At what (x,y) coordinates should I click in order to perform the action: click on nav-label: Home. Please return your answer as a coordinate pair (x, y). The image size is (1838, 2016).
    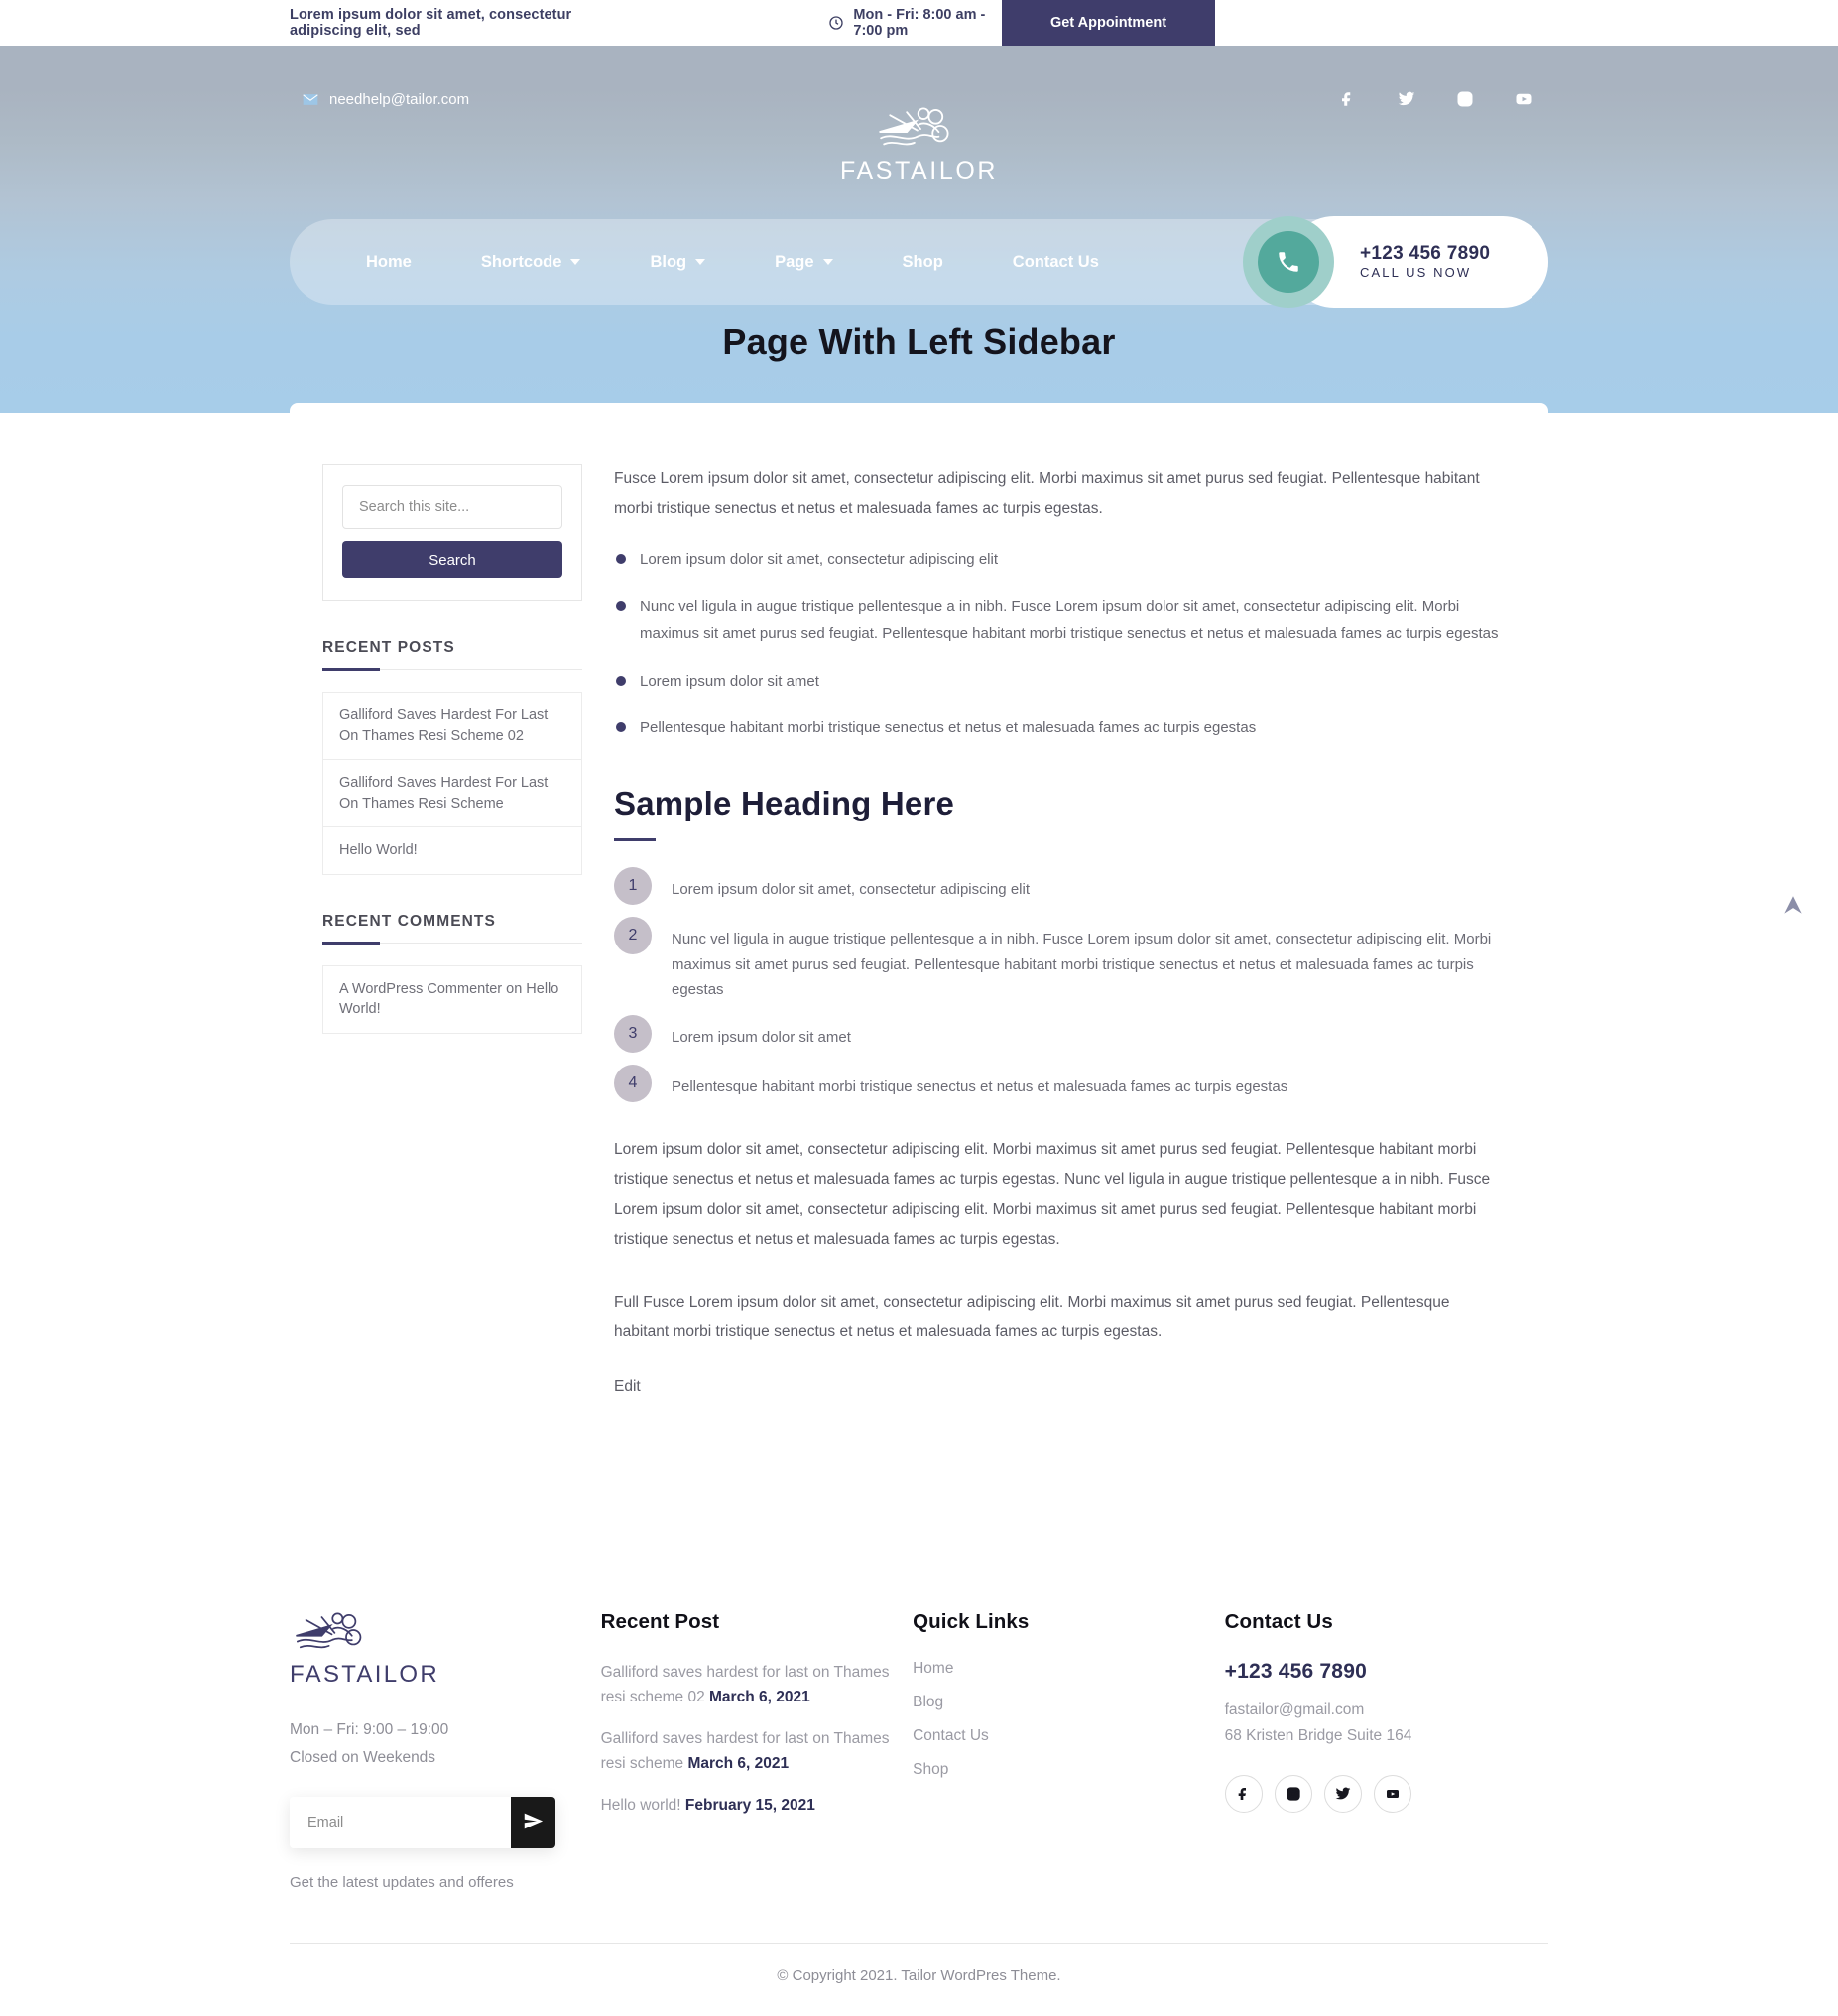
    Looking at the image, I should click on (389, 261).